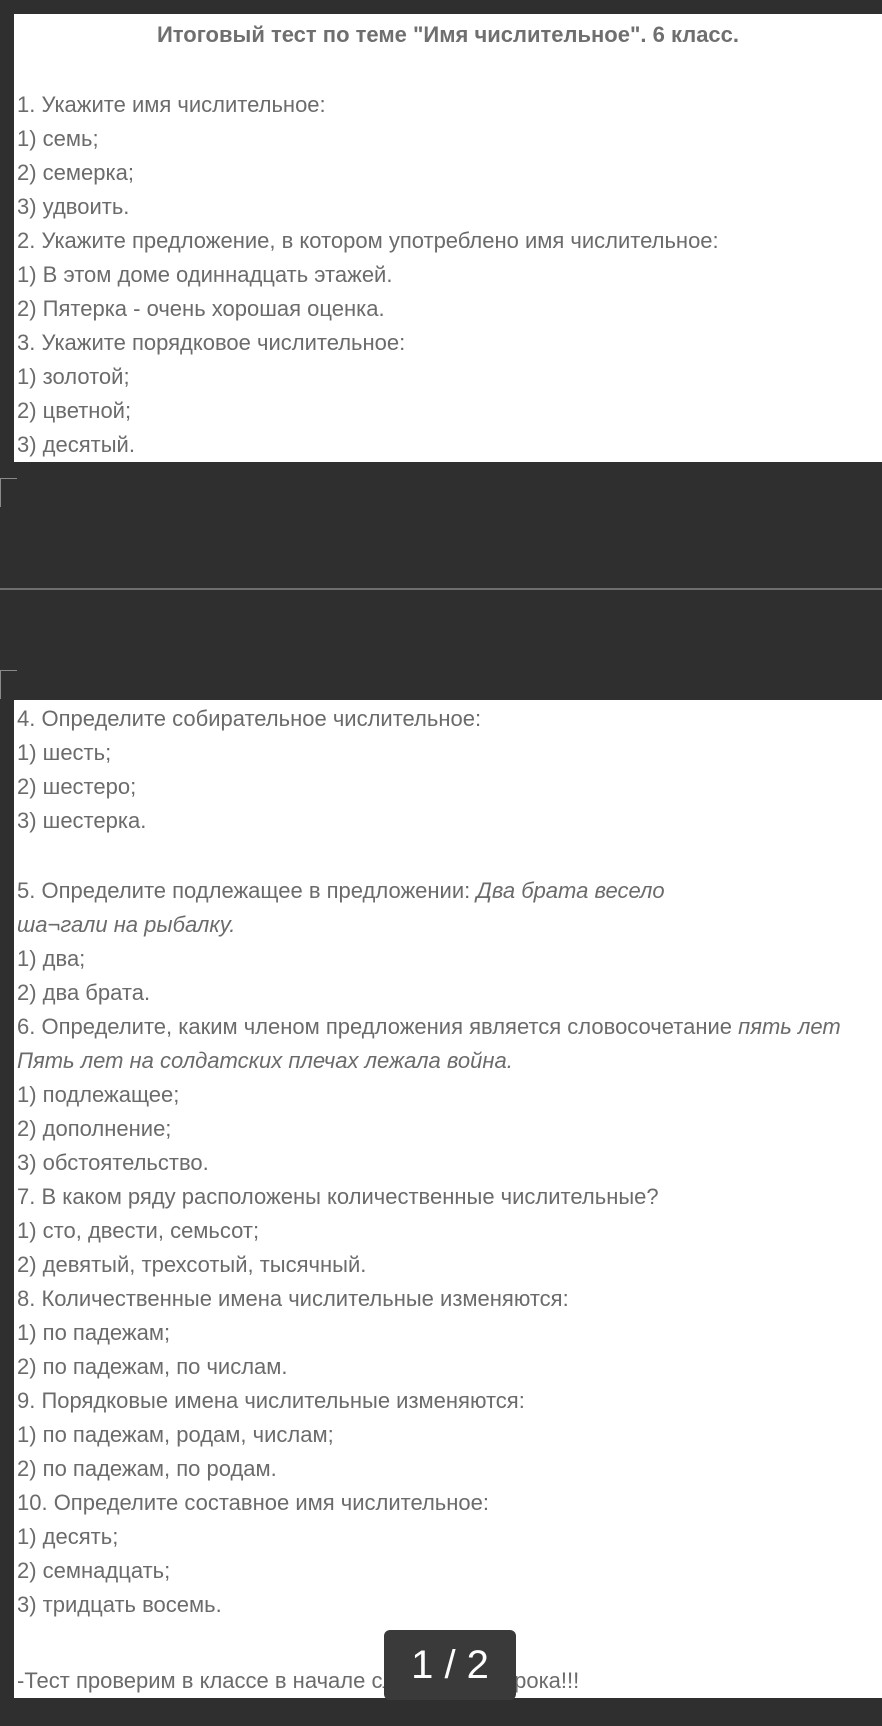 Image resolution: width=882 pixels, height=1726 pixels. What do you see at coordinates (98, 1094) in the screenshot?
I see `answer-6-1: 1) подлежащее;` at bounding box center [98, 1094].